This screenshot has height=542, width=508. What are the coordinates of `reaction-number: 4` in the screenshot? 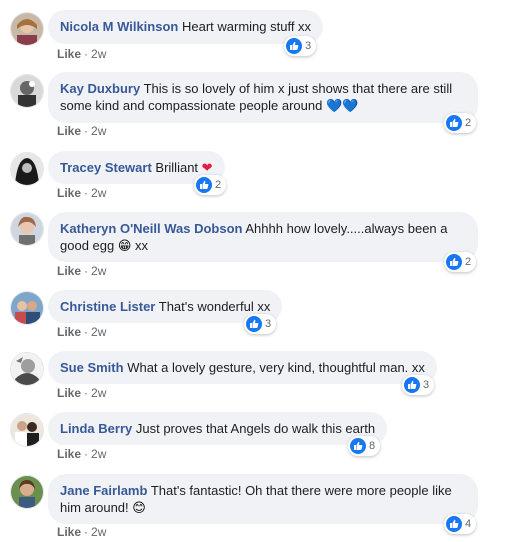 It's located at (468, 524).